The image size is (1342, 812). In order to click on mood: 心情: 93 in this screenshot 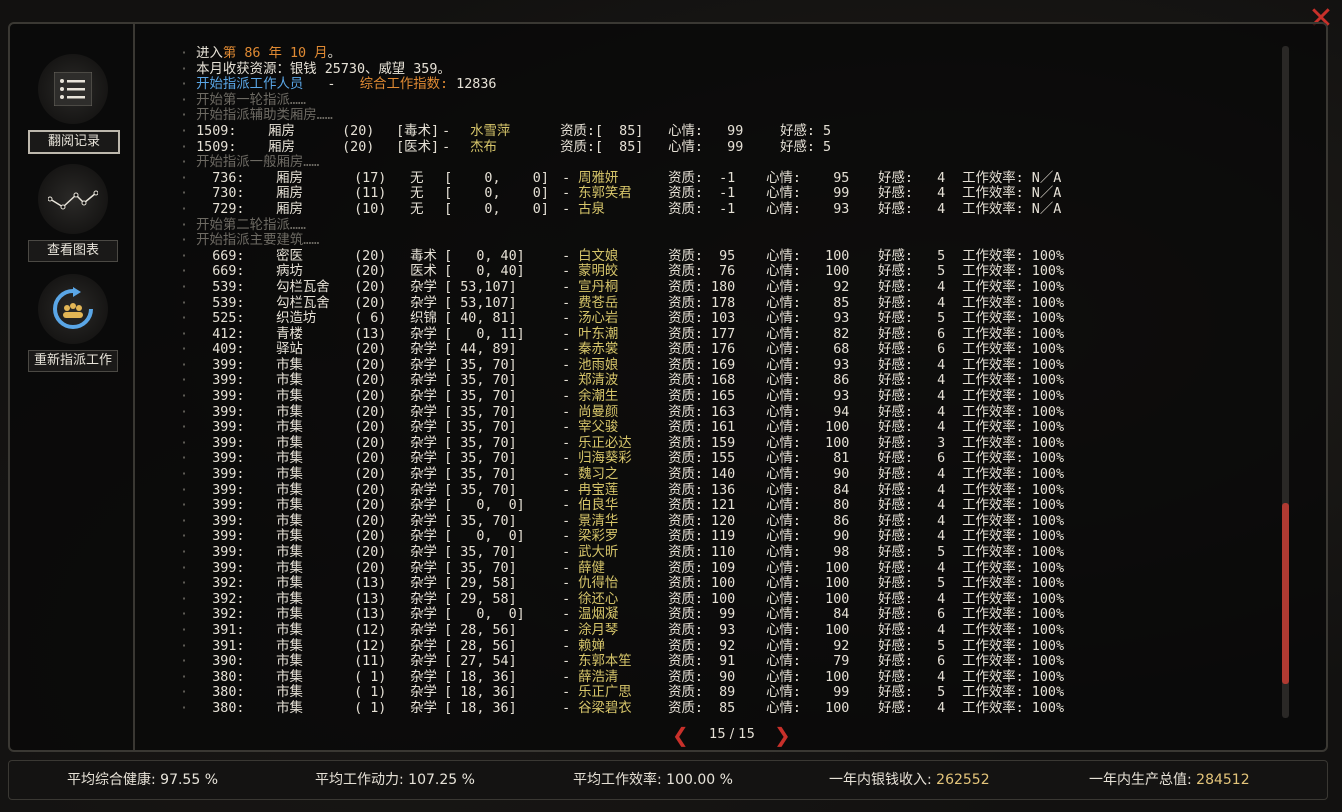, I will do `click(808, 319)`.